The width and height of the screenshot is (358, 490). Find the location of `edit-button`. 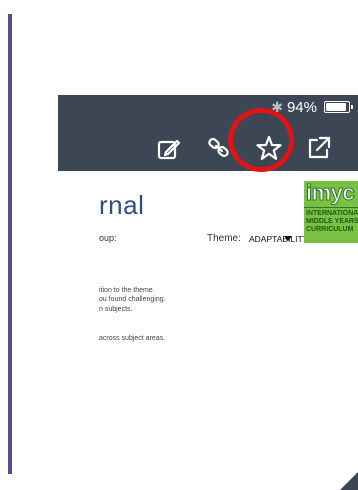

edit-button is located at coordinates (169, 148).